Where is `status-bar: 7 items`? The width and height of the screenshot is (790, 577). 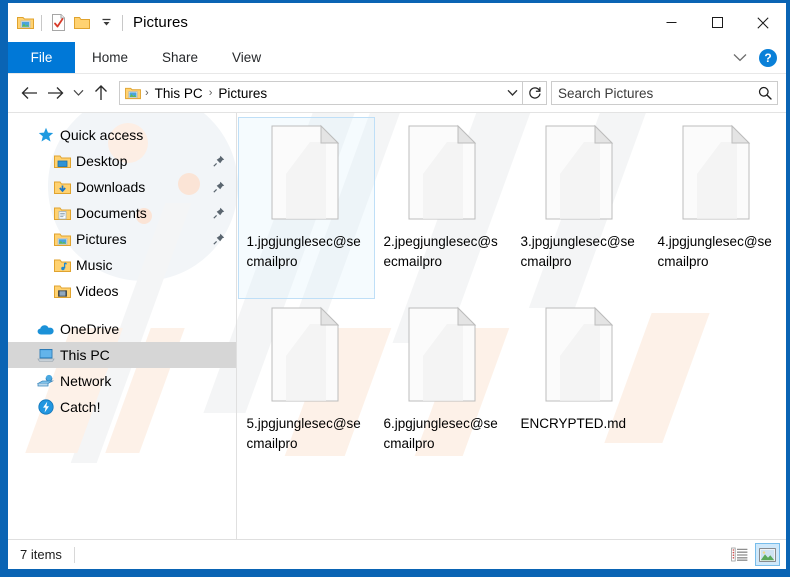
status-bar: 7 items is located at coordinates (397, 554).